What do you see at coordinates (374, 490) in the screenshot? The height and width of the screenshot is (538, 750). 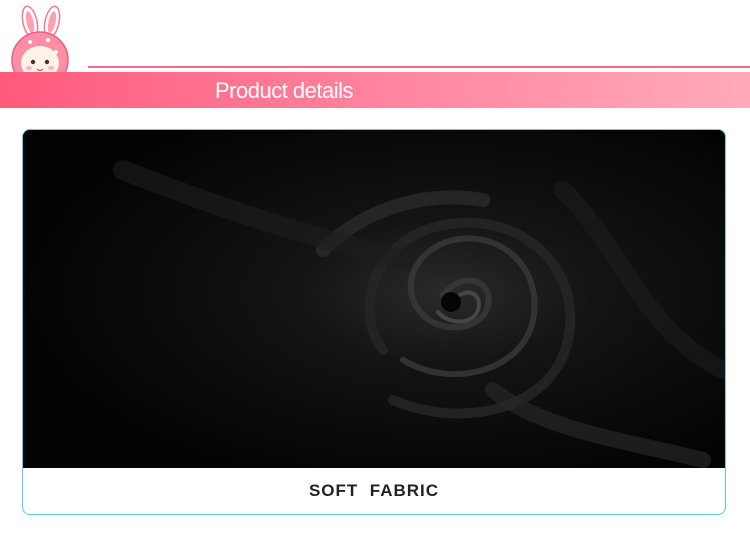 I see `fabric-caption: SOFT FABRIC` at bounding box center [374, 490].